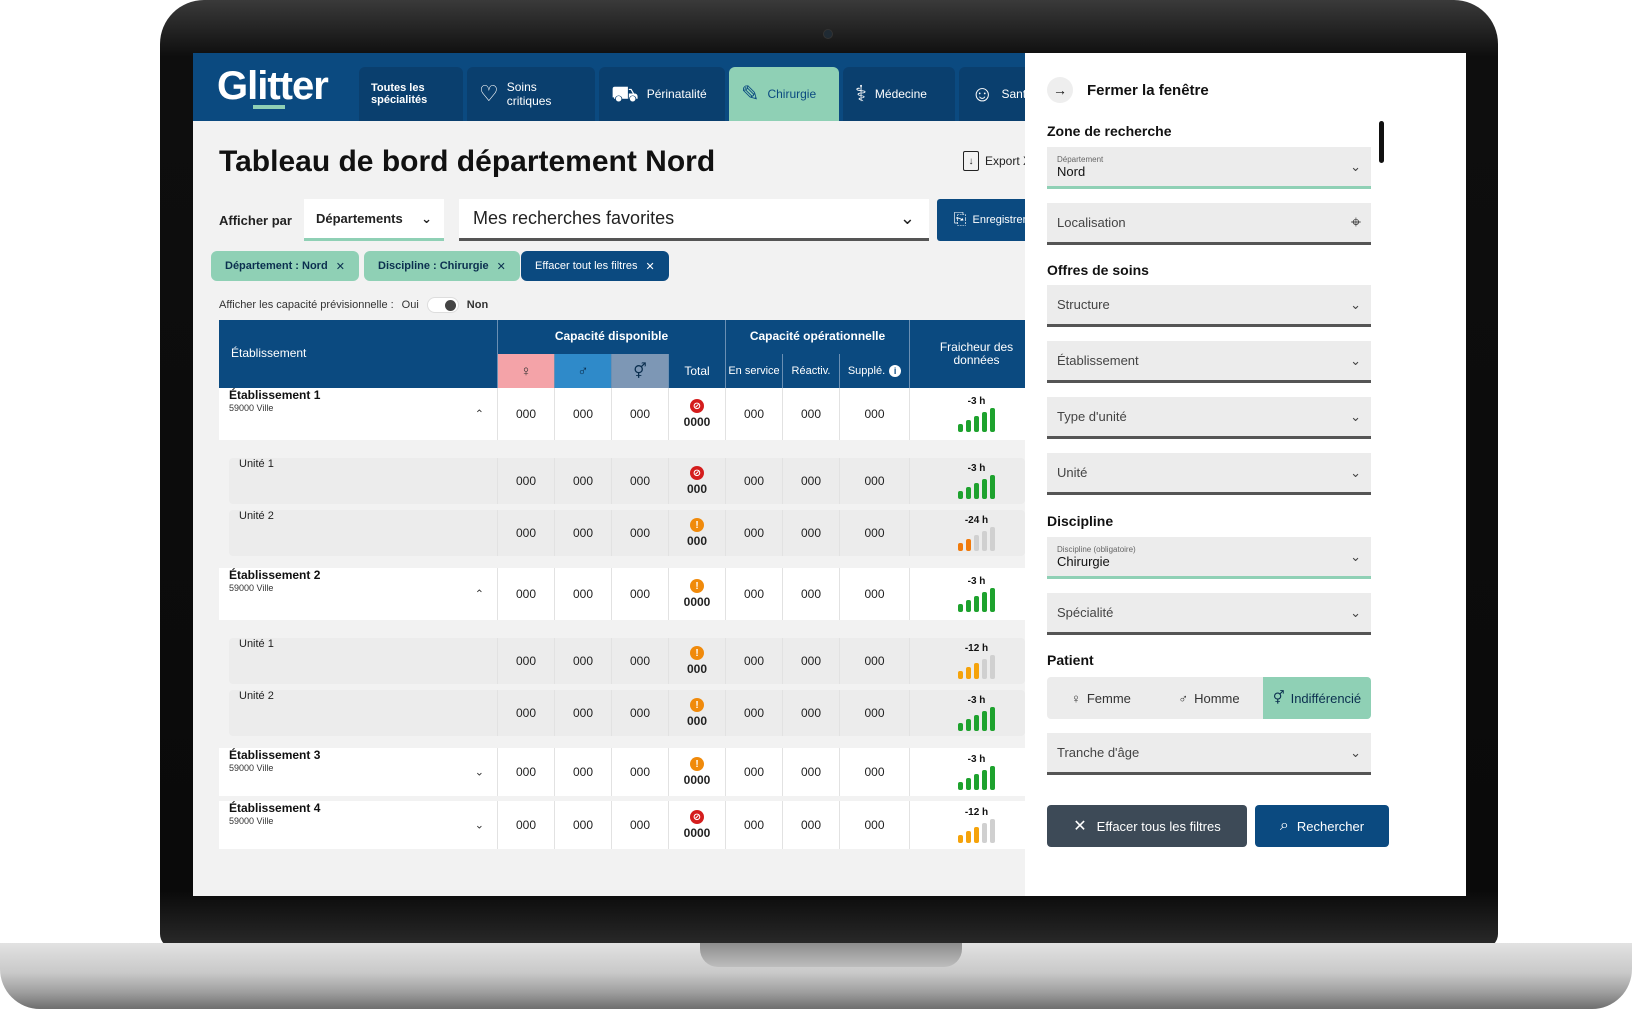  I want to click on localisation-input: Localisation ⌖, so click(1209, 224).